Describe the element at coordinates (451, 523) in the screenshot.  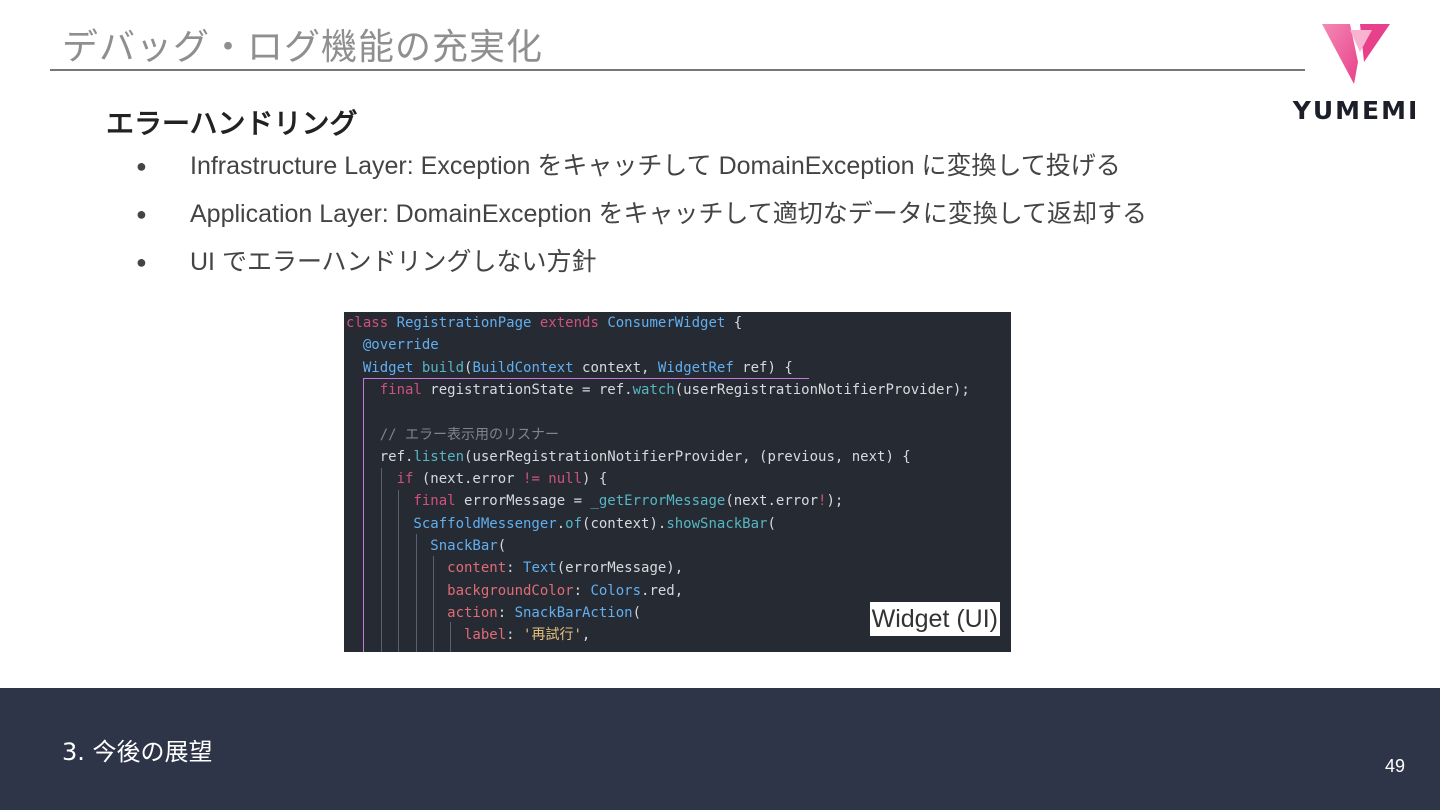
I see `code-token: ScaffoldMessenger` at that location.